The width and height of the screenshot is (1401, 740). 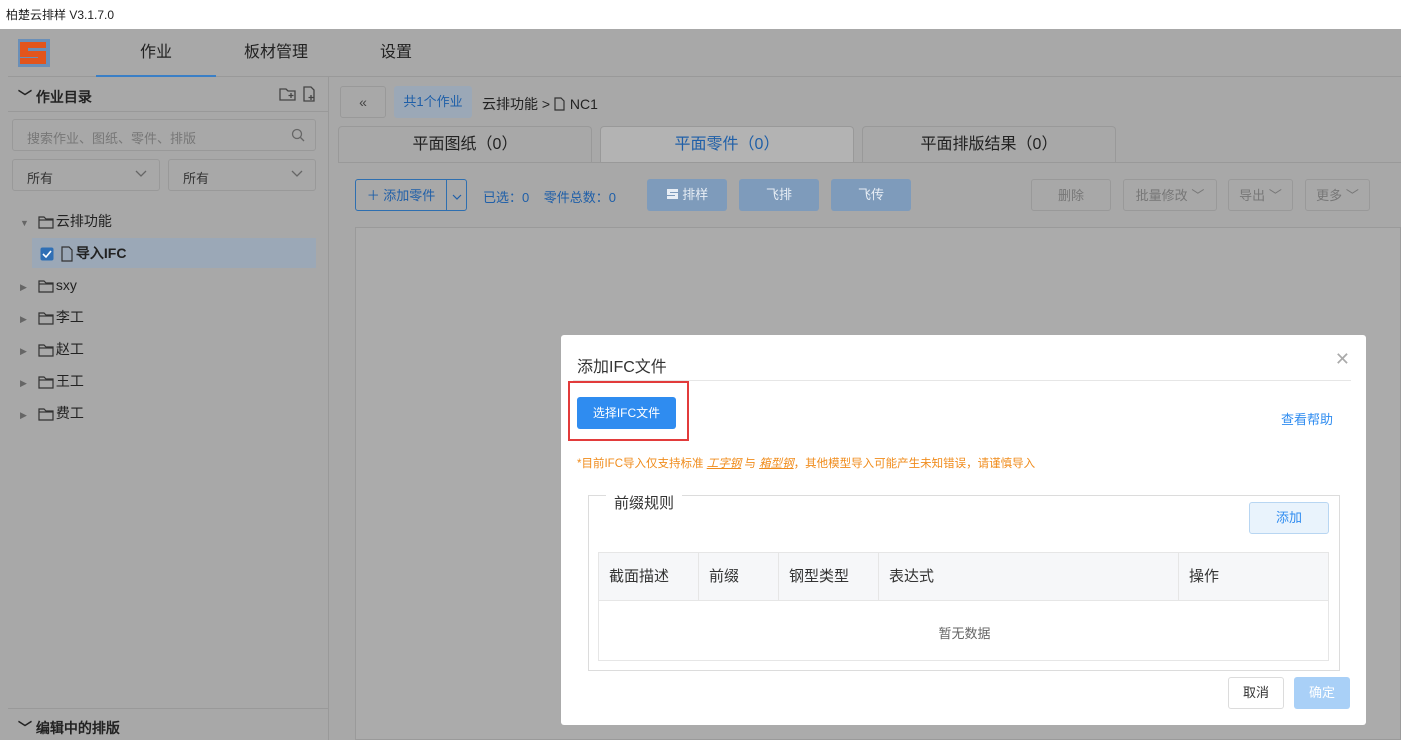 I want to click on filter-select-1: 所有, so click(x=86, y=175).